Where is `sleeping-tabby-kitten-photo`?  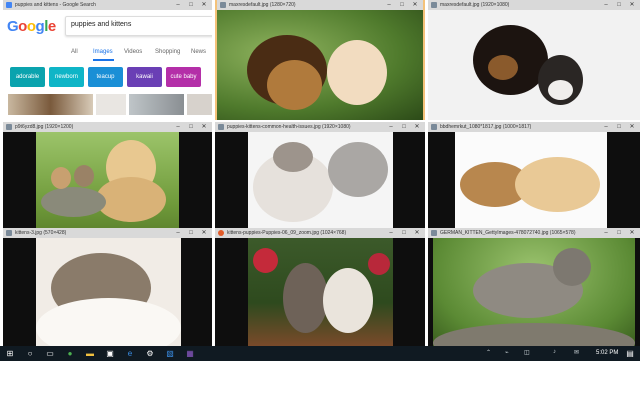 sleeping-tabby-kitten-photo is located at coordinates (108, 292).